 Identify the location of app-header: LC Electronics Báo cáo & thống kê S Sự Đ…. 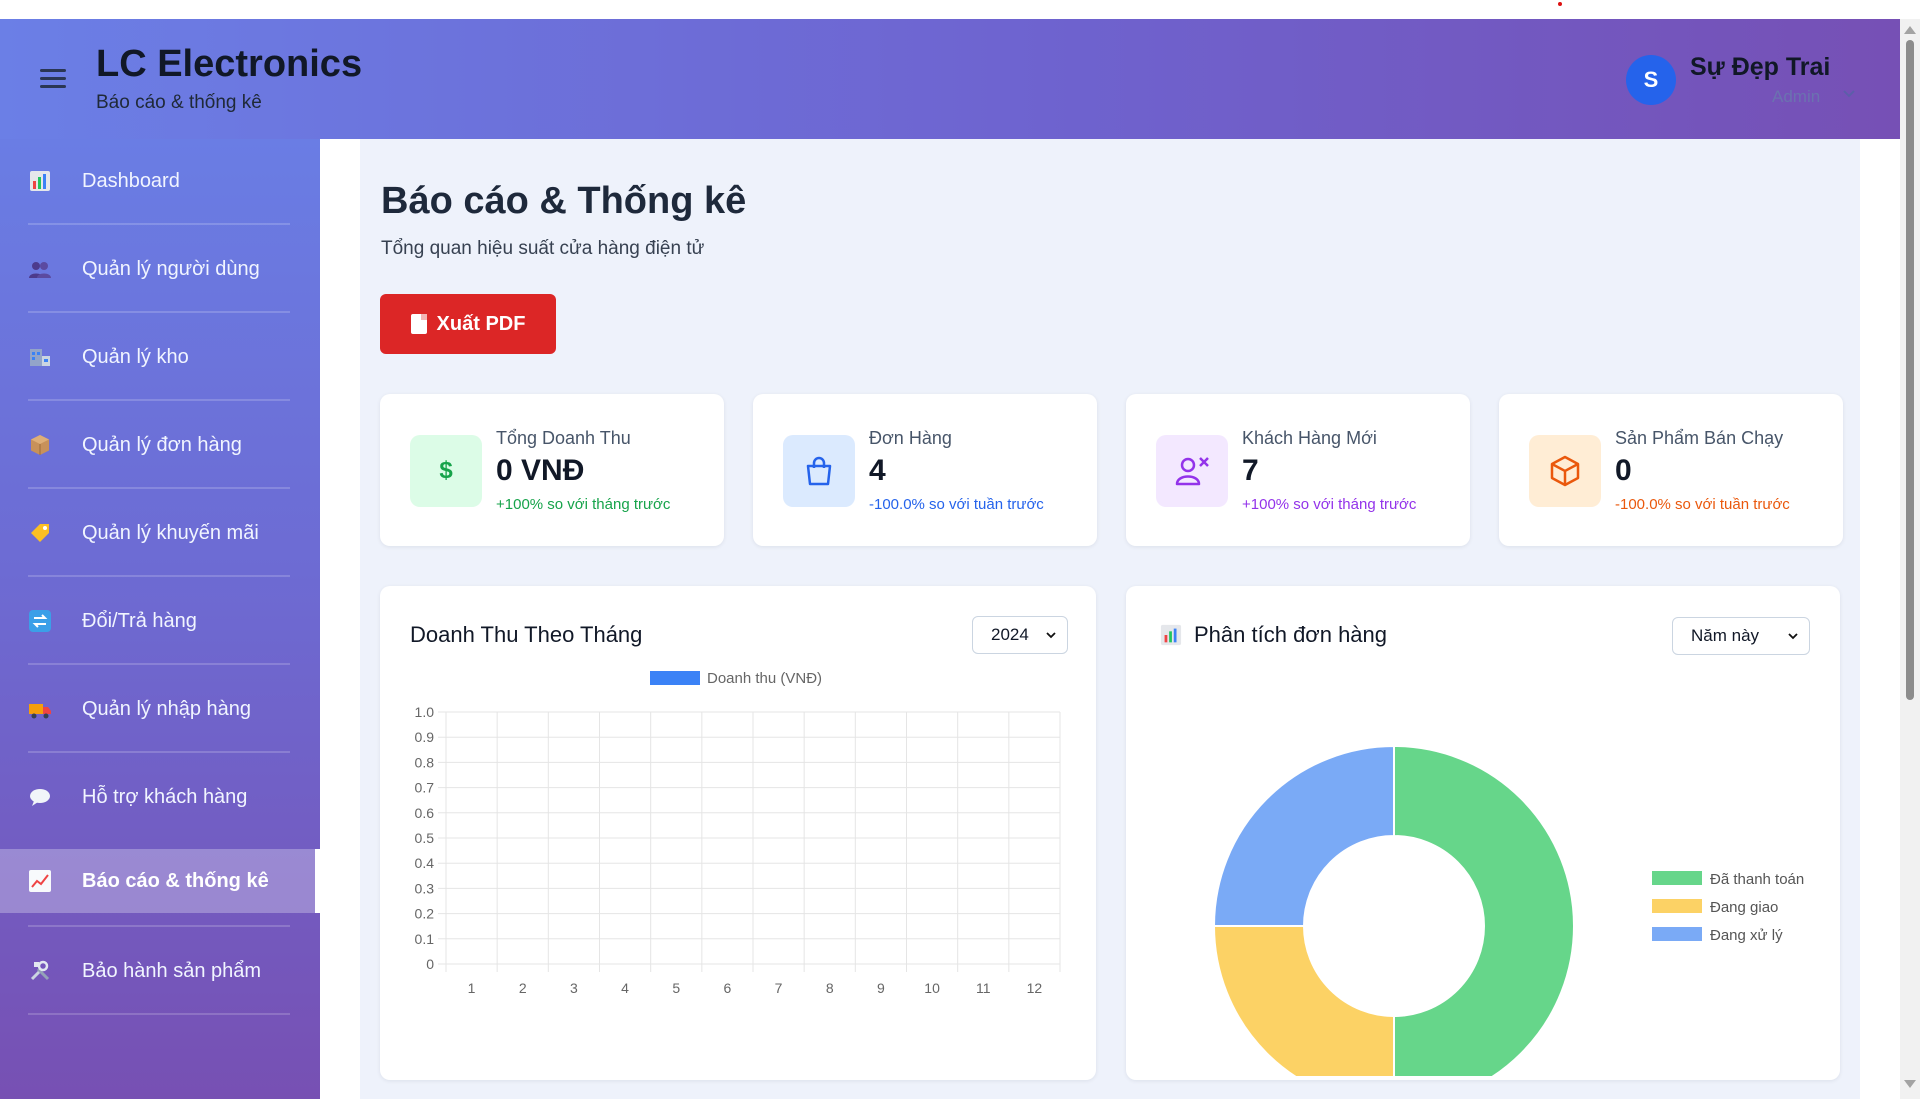
(950, 79).